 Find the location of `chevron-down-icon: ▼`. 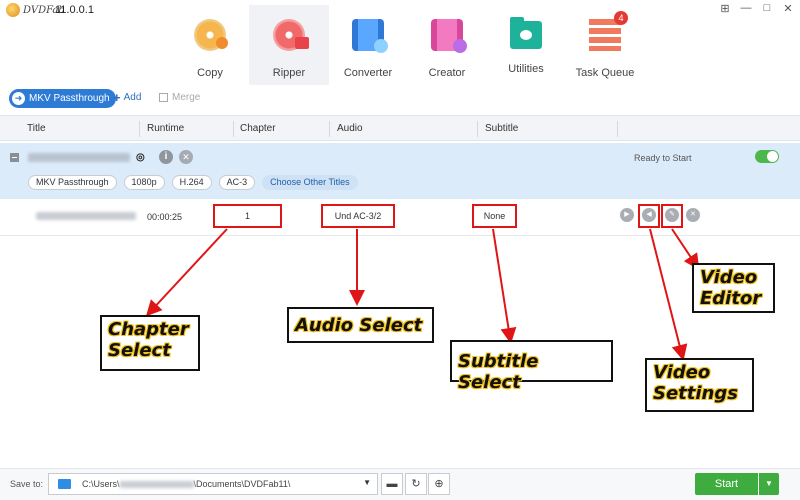

chevron-down-icon: ▼ is located at coordinates (367, 482).